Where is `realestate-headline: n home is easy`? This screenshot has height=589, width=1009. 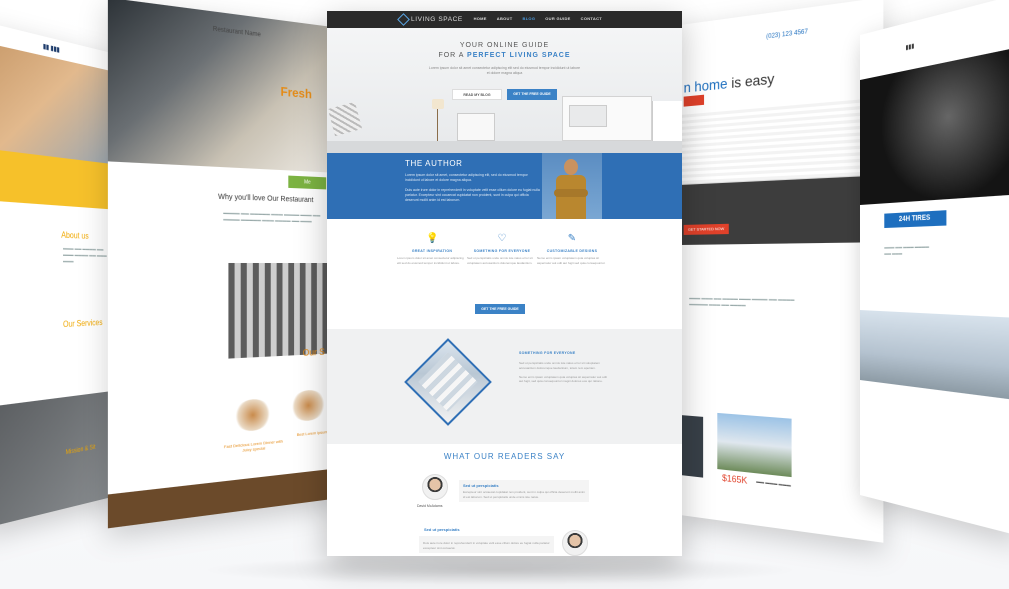 realestate-headline: n home is easy is located at coordinates (729, 83).